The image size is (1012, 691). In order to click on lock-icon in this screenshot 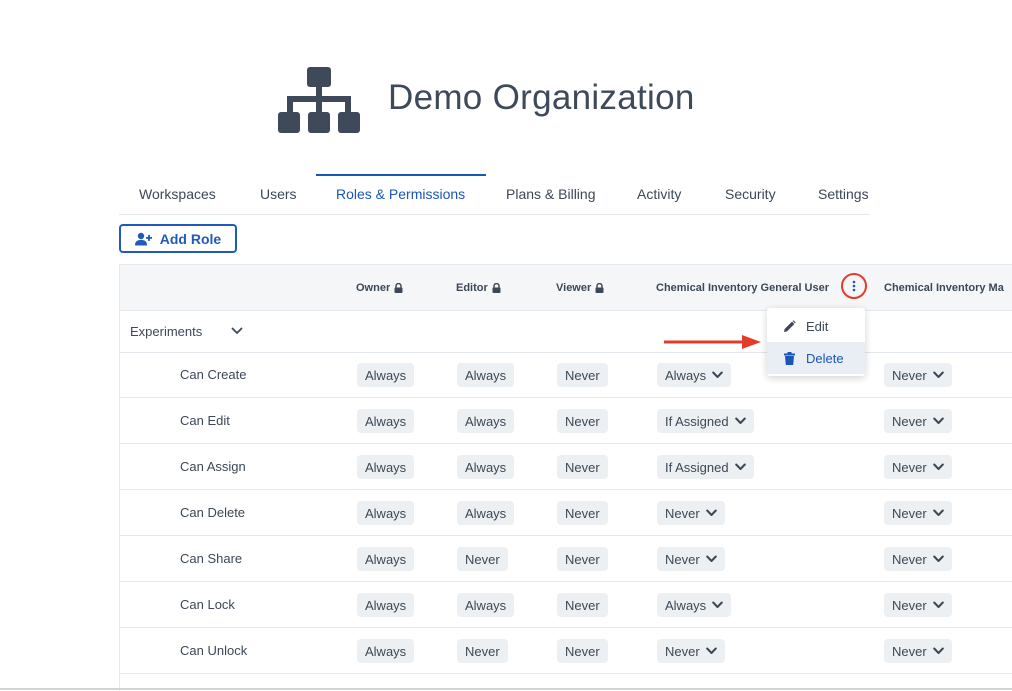, I will do `click(496, 287)`.